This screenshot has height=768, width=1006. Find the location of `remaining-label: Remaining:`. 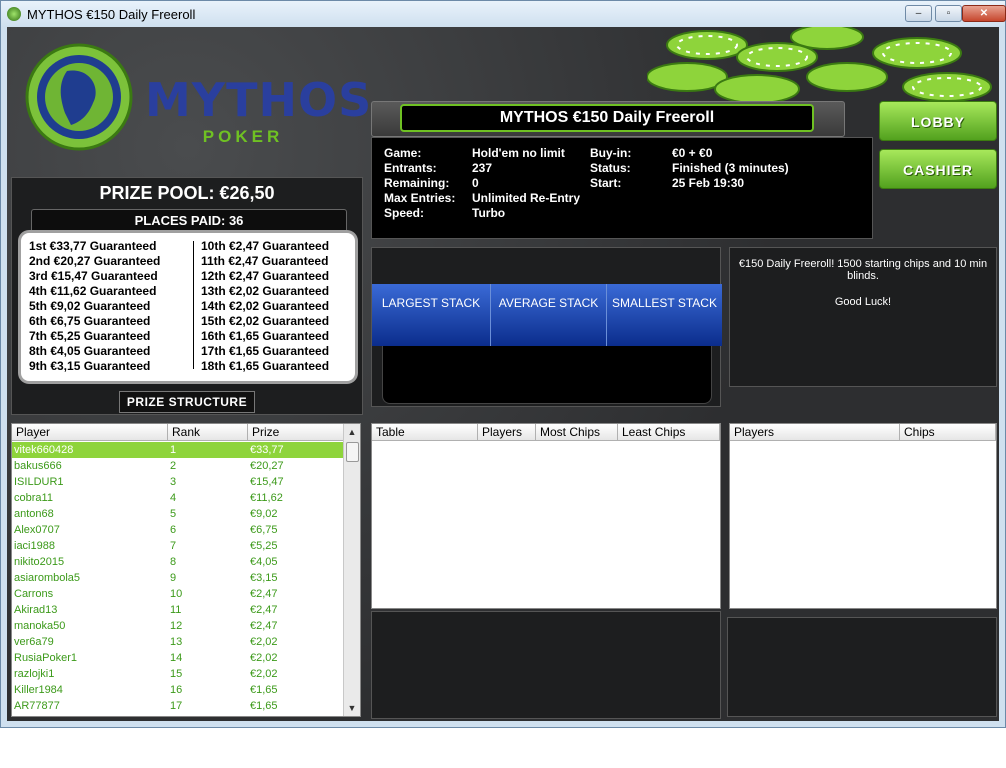

remaining-label: Remaining: is located at coordinates (417, 183).